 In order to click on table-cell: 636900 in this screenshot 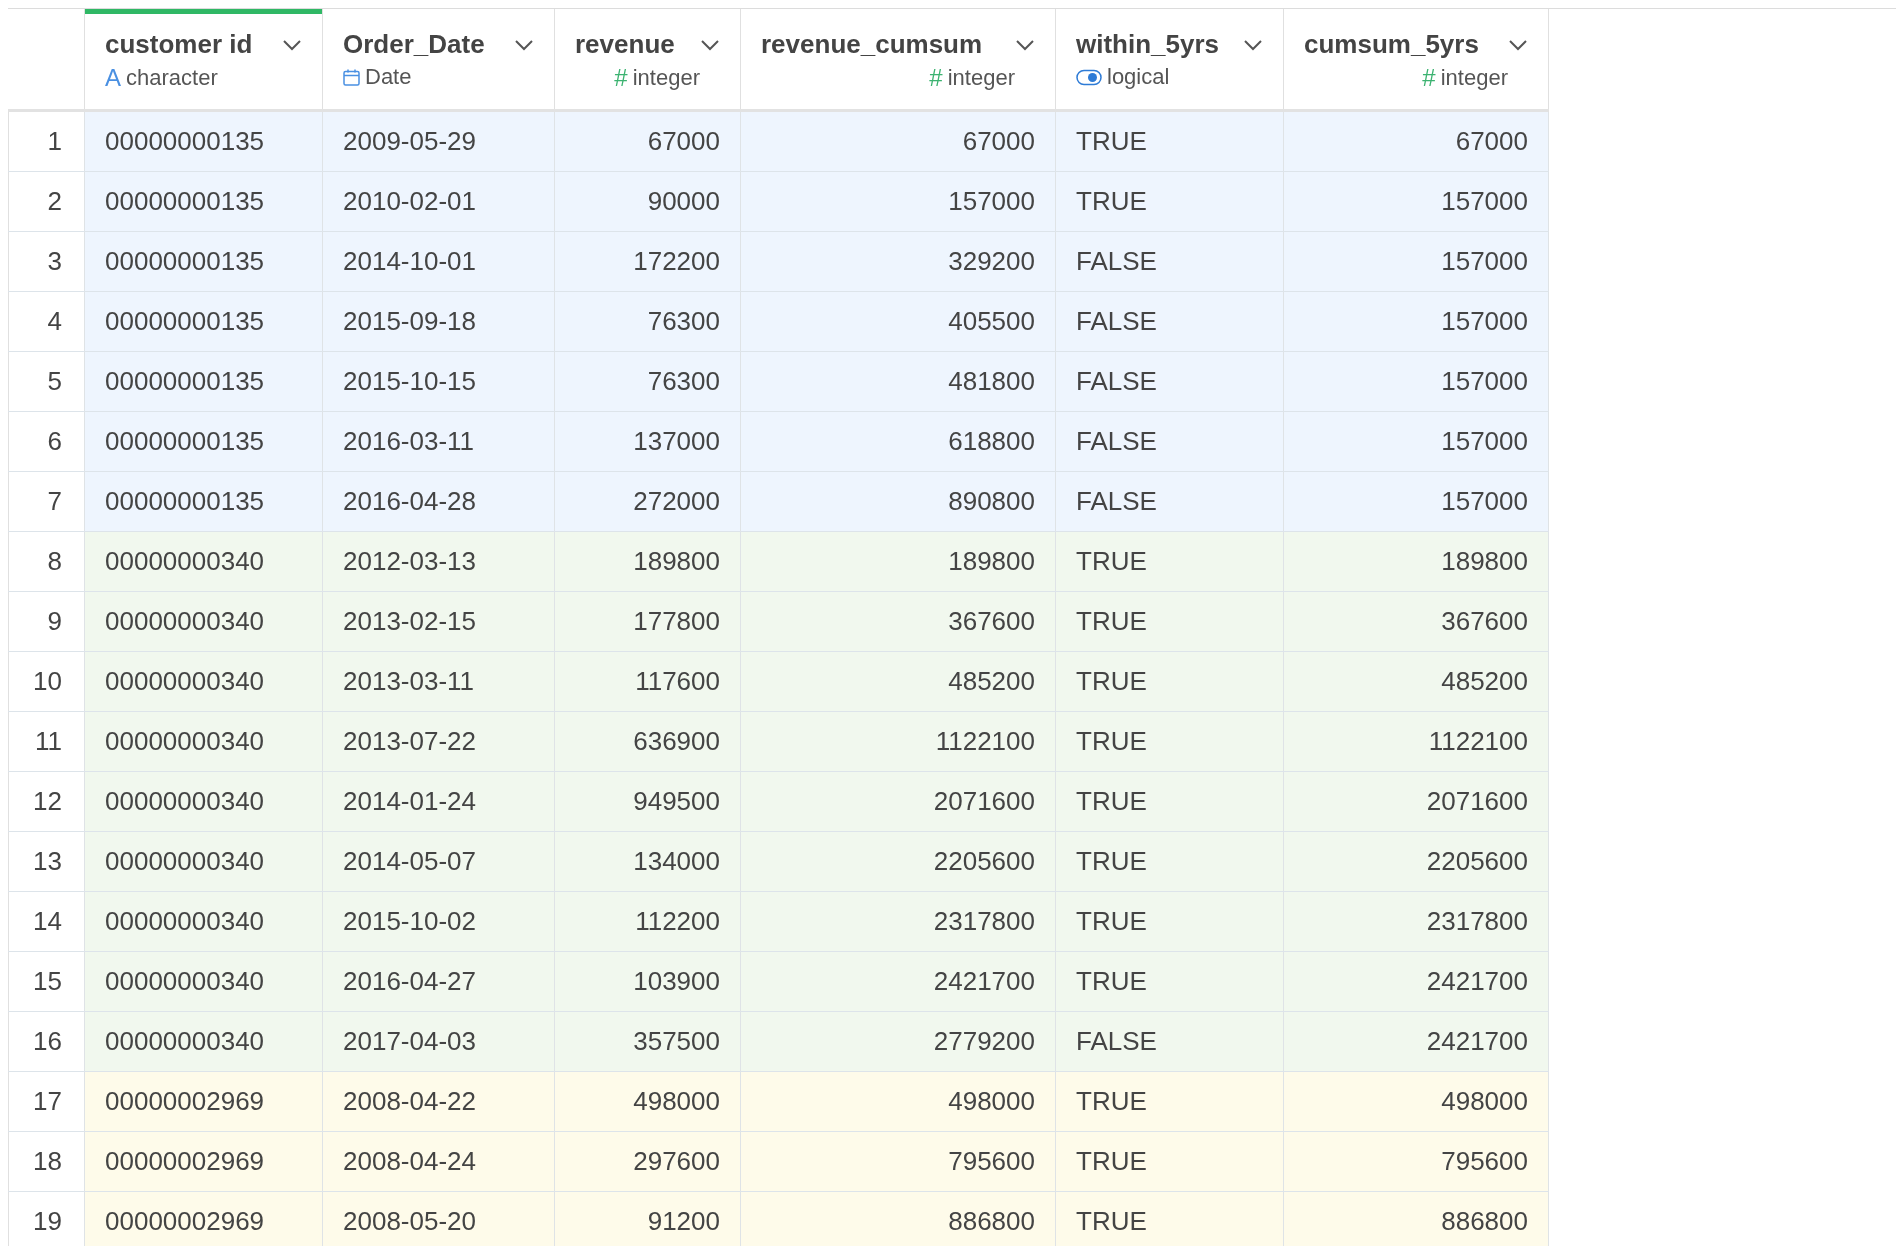, I will do `click(648, 741)`.